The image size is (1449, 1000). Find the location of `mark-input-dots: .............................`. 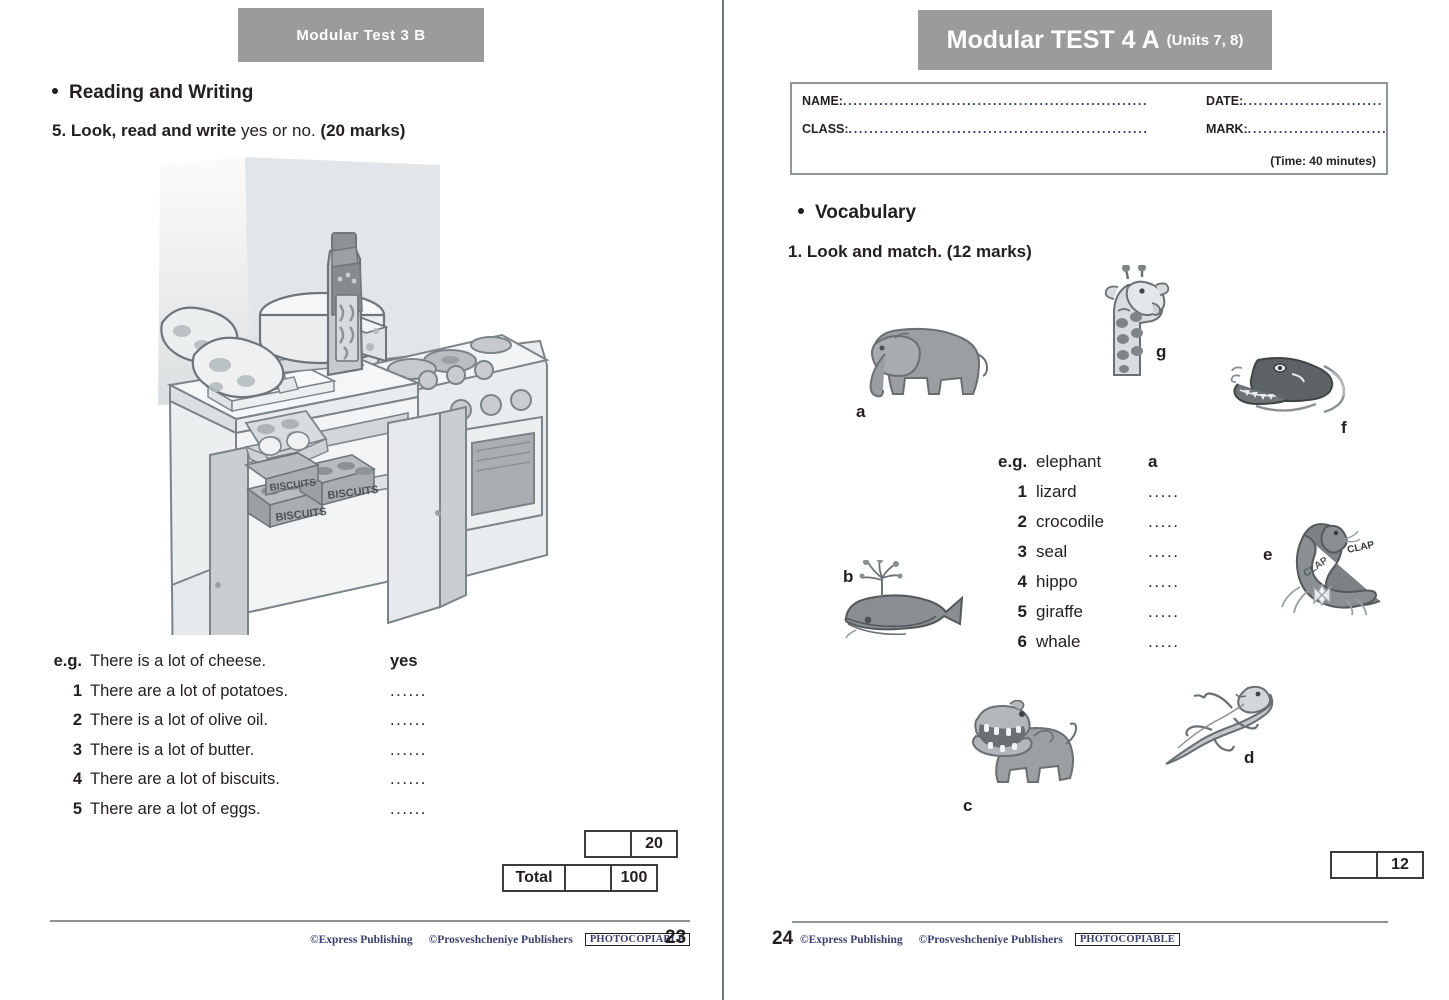

mark-input-dots: ............................. is located at coordinates (1317, 129).